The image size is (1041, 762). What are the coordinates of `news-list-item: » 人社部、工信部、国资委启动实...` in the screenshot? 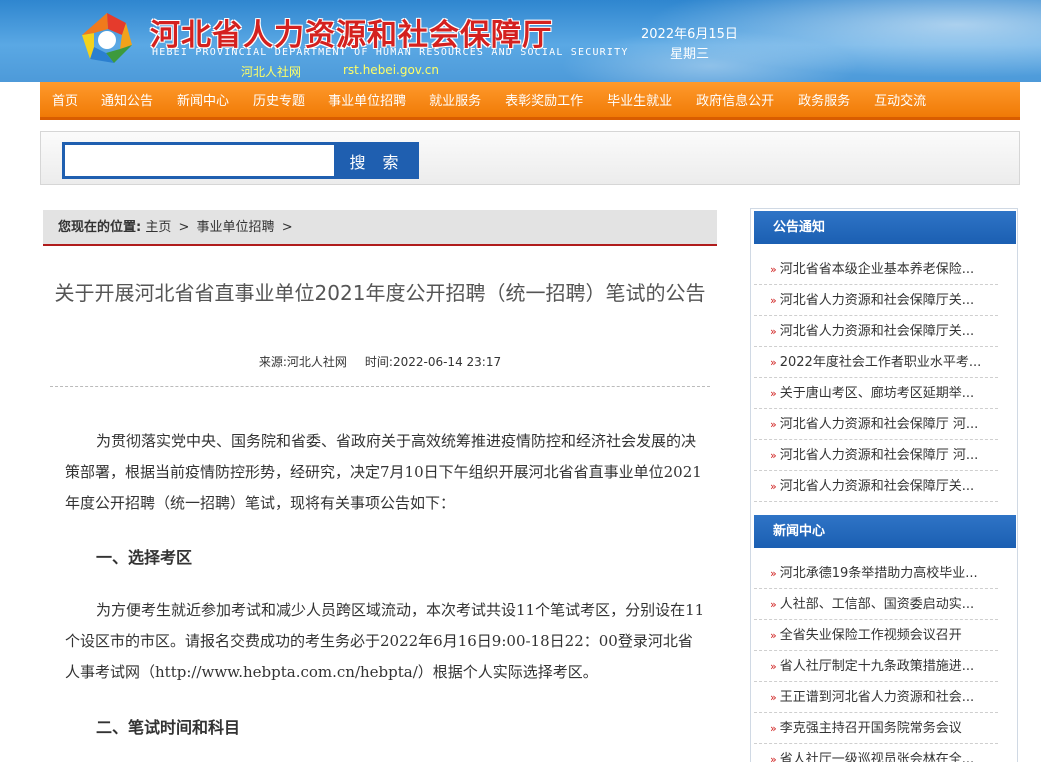 It's located at (876, 604).